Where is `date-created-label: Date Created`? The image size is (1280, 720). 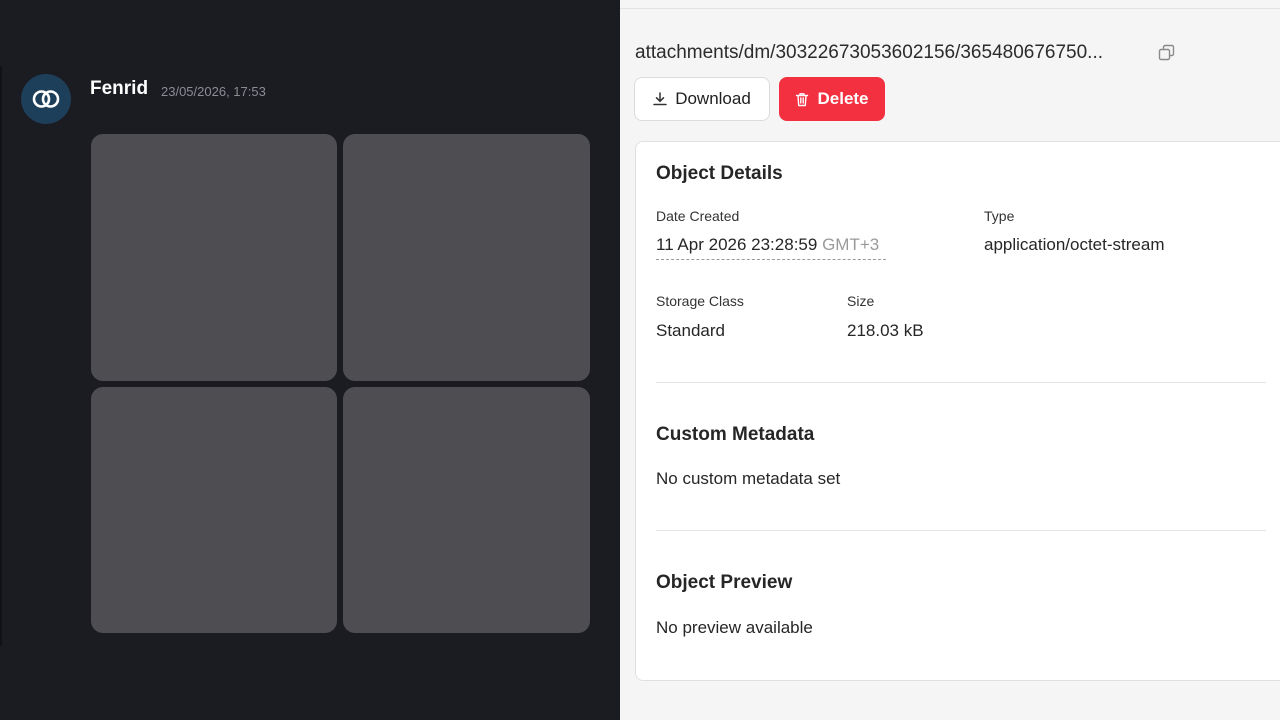
date-created-label: Date Created is located at coordinates (698, 216).